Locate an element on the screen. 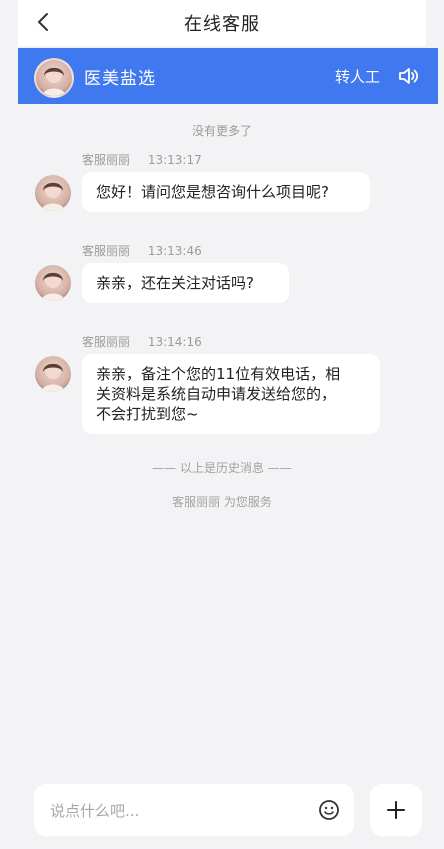 This screenshot has width=444, height=849. speaker-button is located at coordinates (408, 76).